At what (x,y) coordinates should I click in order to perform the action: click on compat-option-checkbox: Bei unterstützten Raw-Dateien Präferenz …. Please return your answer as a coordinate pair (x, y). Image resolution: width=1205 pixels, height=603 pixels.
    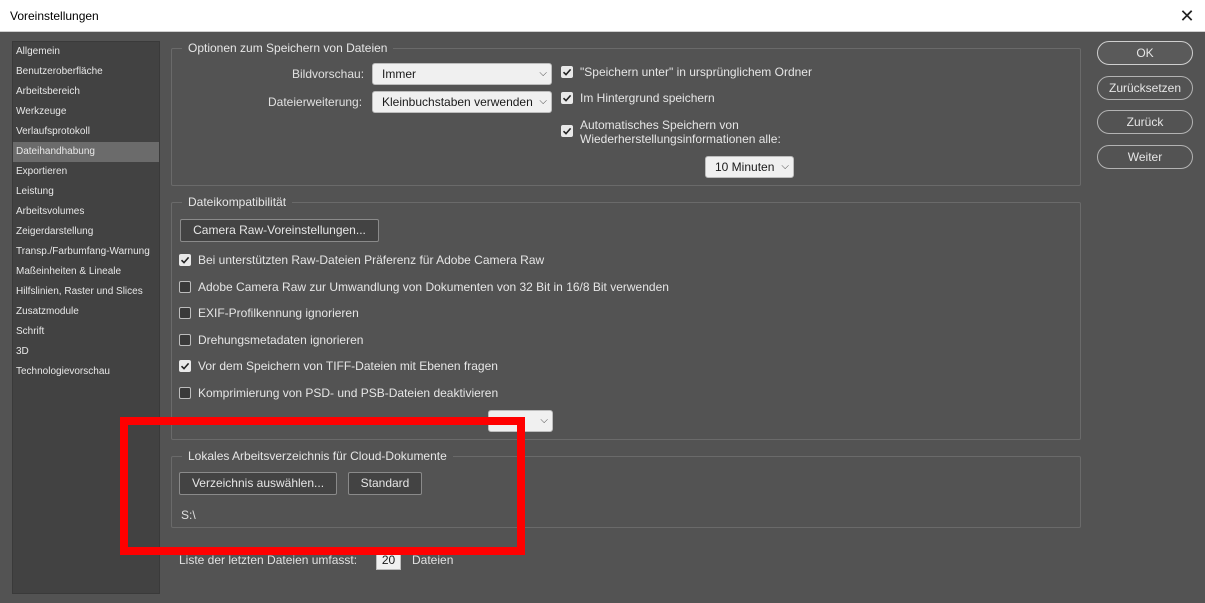
    Looking at the image, I should click on (361, 260).